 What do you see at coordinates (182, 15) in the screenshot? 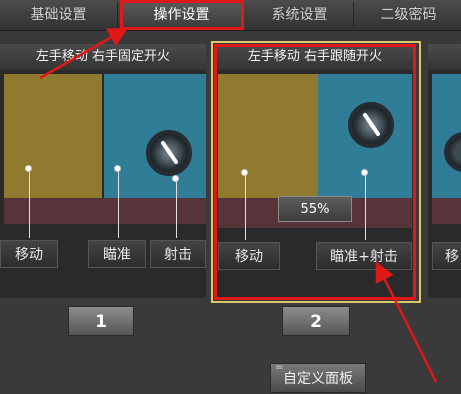
I see `tab-operation-settings: 操作设置` at bounding box center [182, 15].